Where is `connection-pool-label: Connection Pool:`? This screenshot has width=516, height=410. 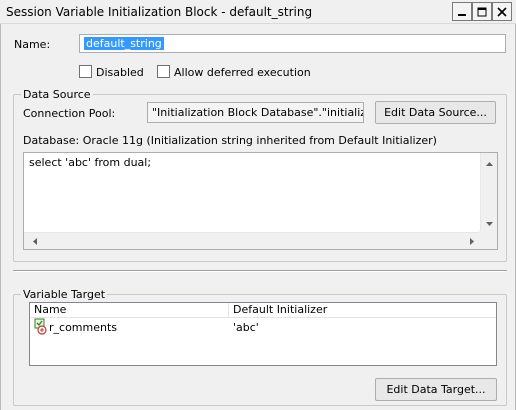 connection-pool-label: Connection Pool: is located at coordinates (69, 113).